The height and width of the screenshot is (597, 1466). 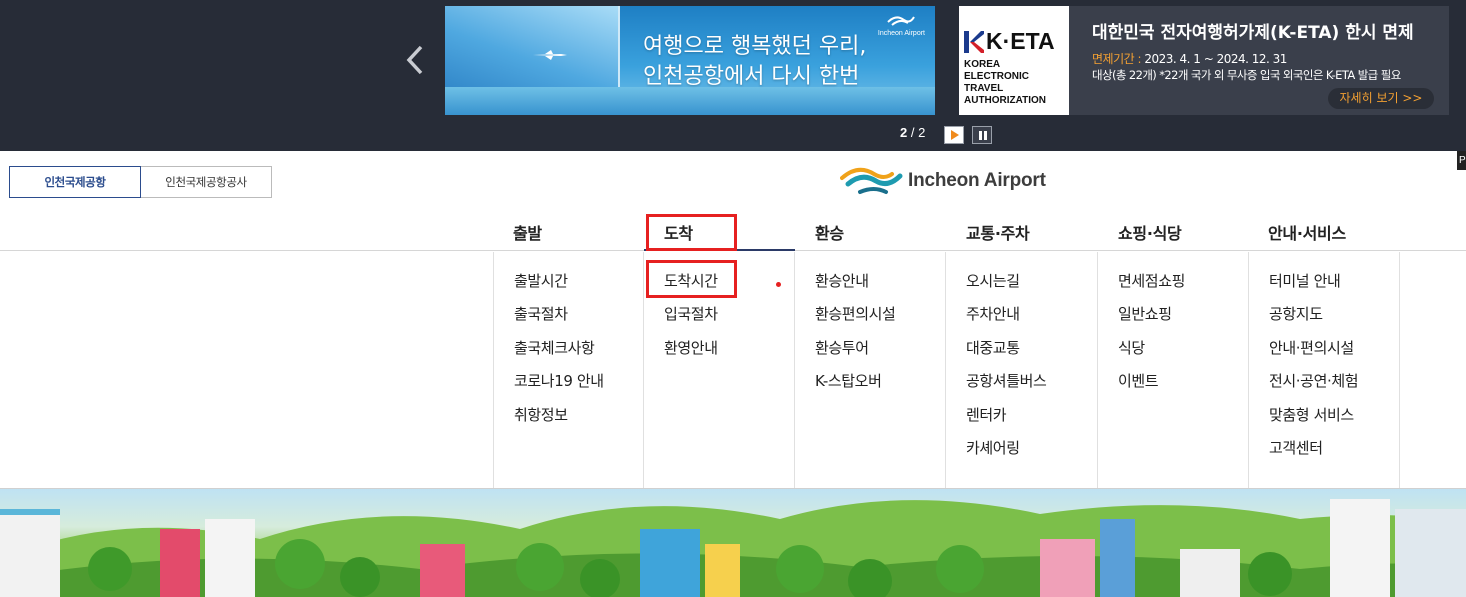 I want to click on submenu-item: 터미널 안내, so click(x=1305, y=280).